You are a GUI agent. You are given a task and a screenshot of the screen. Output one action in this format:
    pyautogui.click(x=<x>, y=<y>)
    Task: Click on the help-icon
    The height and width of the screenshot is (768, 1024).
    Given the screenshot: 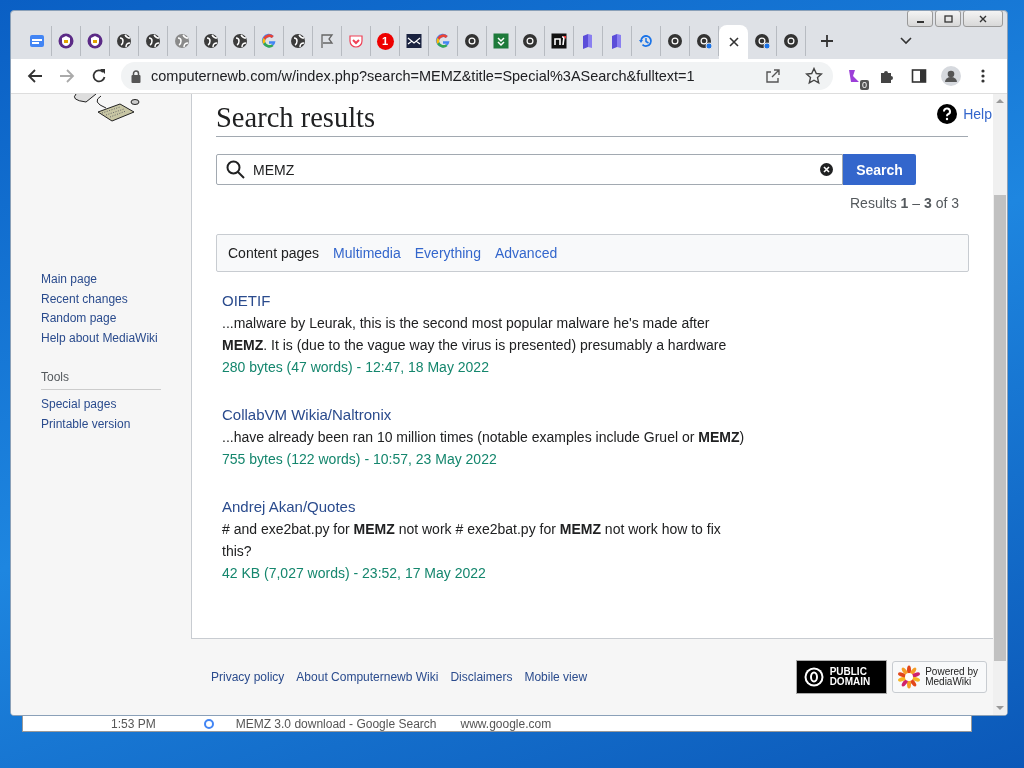 What is the action you would take?
    pyautogui.click(x=947, y=114)
    